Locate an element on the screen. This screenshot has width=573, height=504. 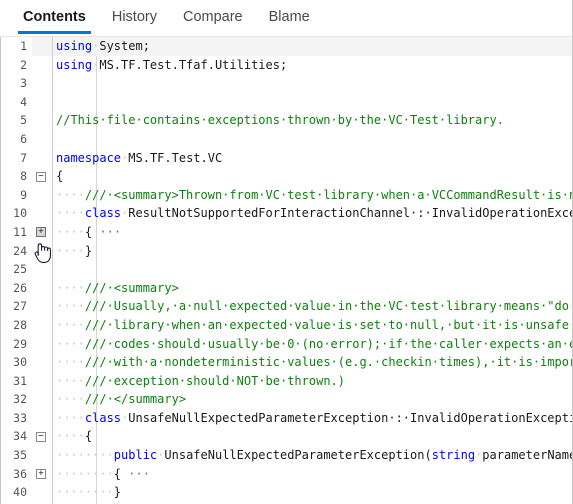
code-text: ········} is located at coordinates (312, 492).